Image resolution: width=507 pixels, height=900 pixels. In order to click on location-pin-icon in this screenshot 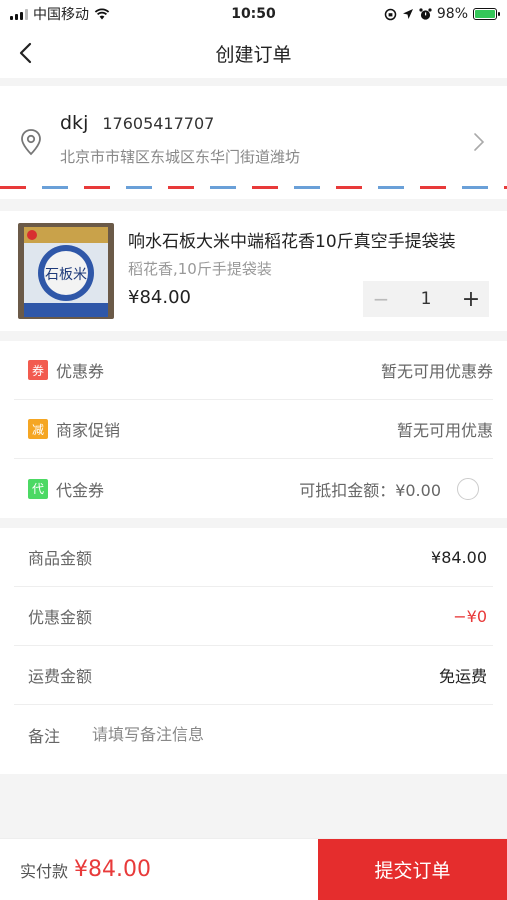, I will do `click(31, 142)`.